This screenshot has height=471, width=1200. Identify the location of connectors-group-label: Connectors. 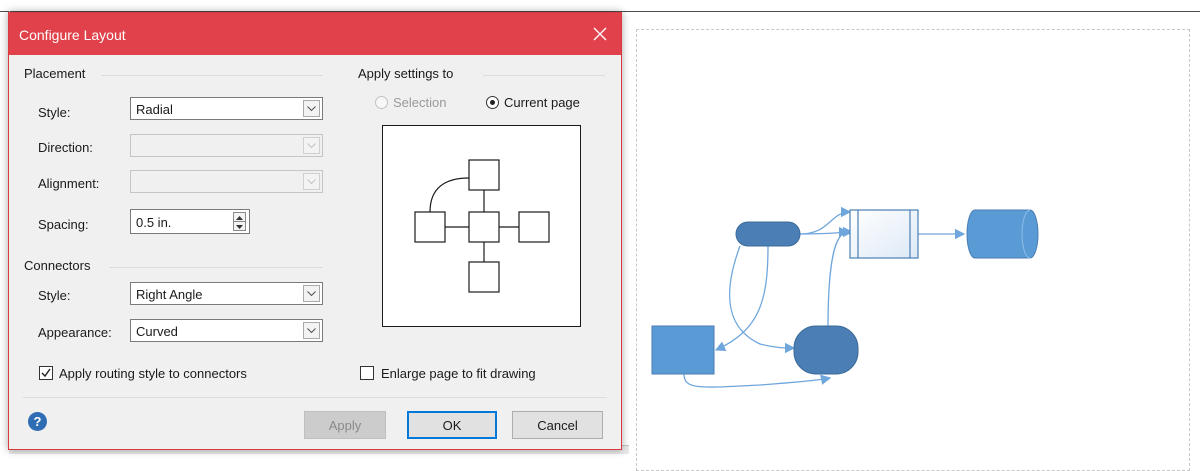
(59, 265).